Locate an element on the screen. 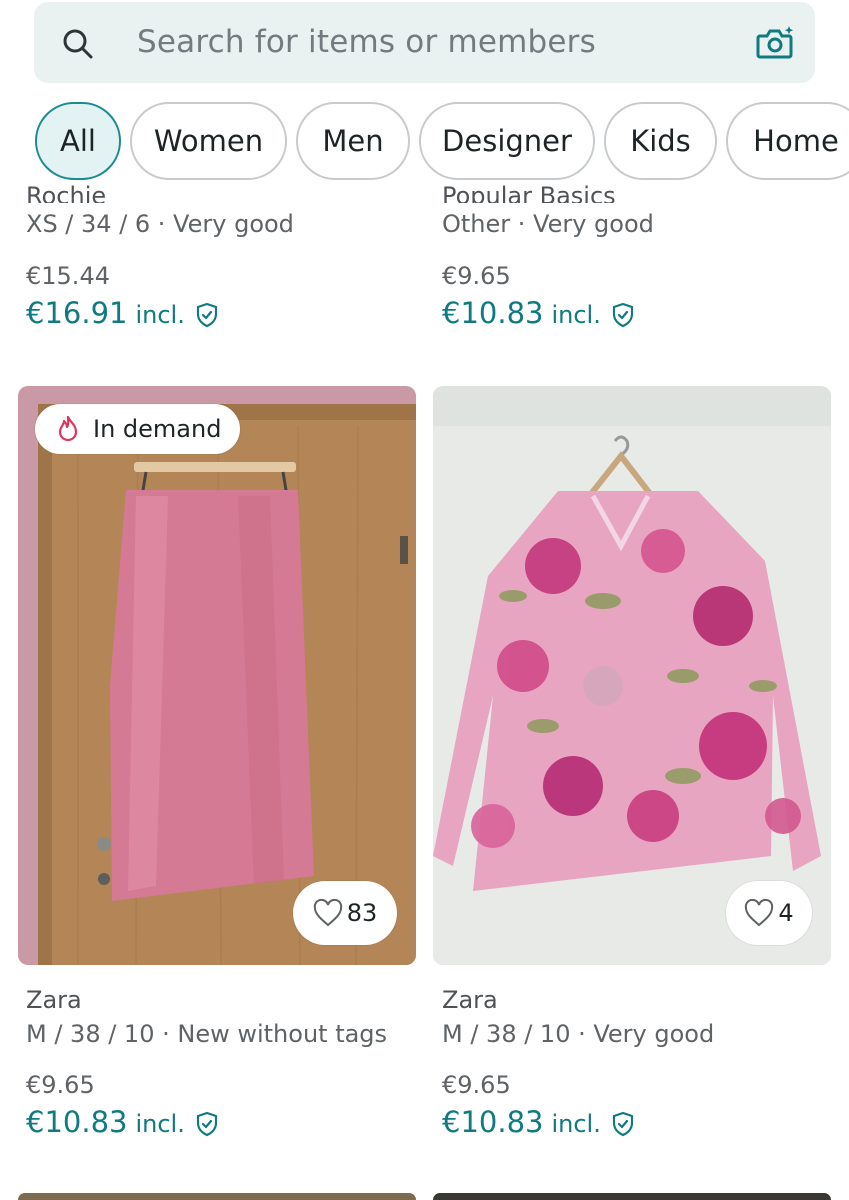 This screenshot has height=1200, width=849. camera-icon is located at coordinates (775, 43).